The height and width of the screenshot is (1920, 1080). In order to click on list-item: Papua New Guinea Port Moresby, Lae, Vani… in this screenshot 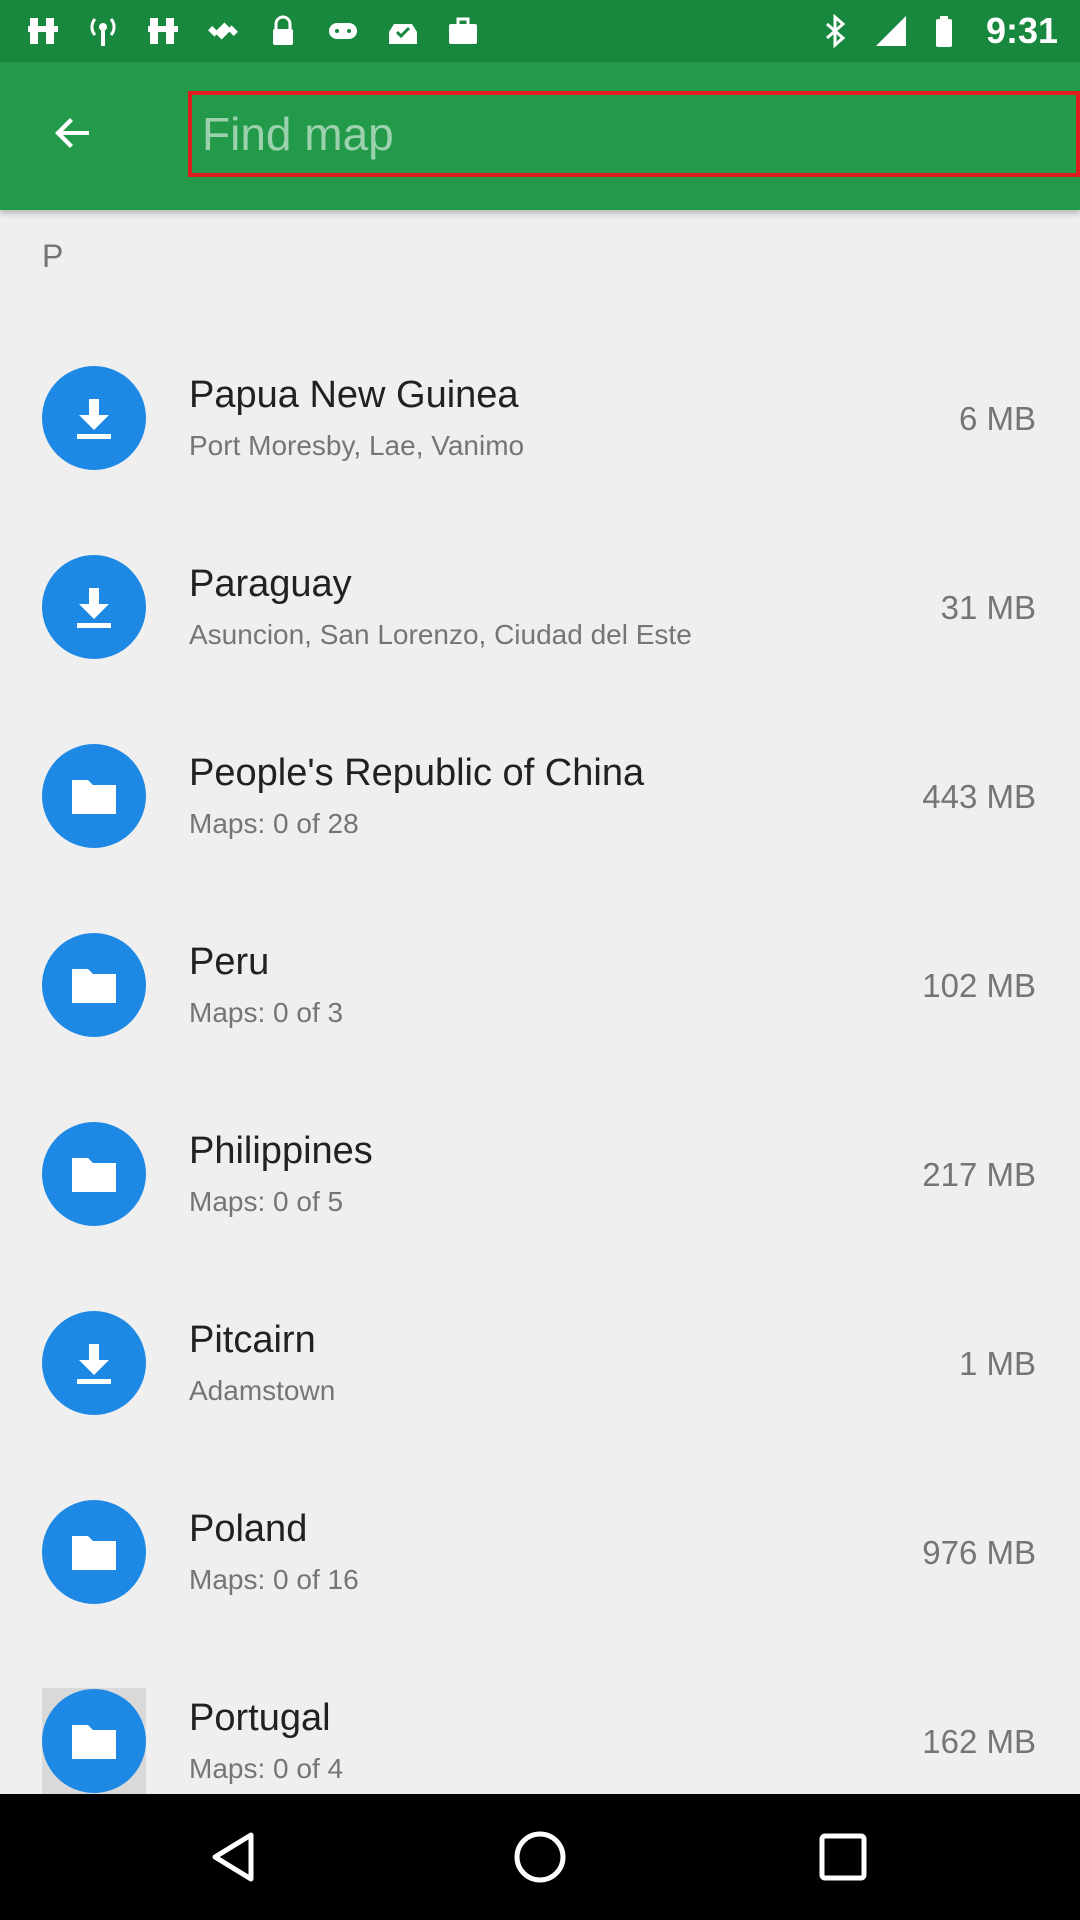, I will do `click(540, 418)`.